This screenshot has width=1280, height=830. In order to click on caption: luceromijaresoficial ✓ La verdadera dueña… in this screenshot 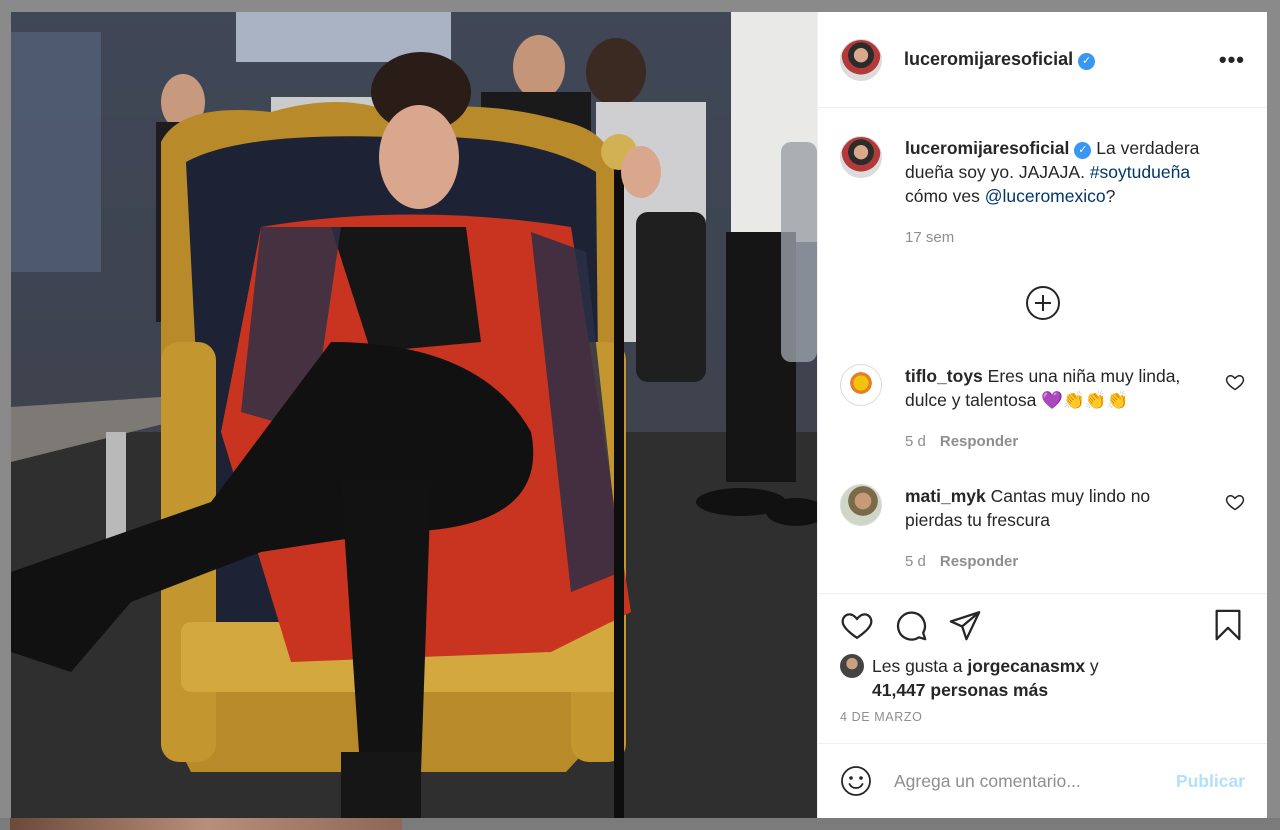, I will do `click(1042, 193)`.